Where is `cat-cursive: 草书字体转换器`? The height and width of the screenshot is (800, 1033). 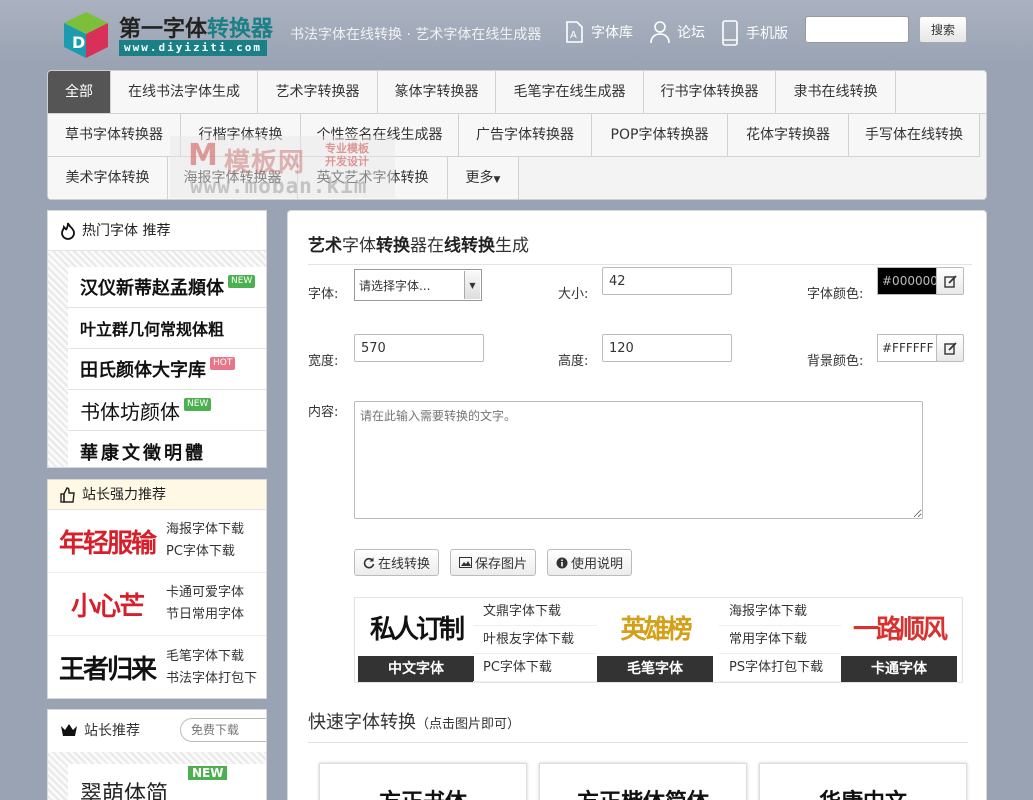
cat-cursive: 草书字体转换器 is located at coordinates (114, 135).